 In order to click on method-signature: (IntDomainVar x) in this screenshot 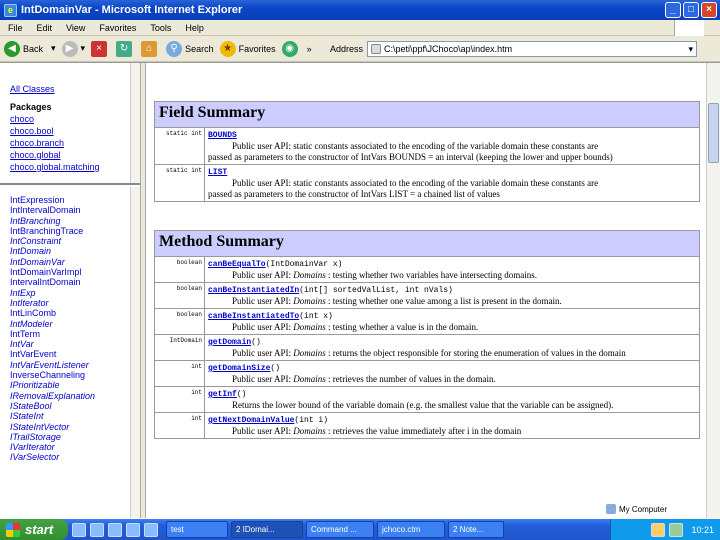, I will do `click(304, 264)`.